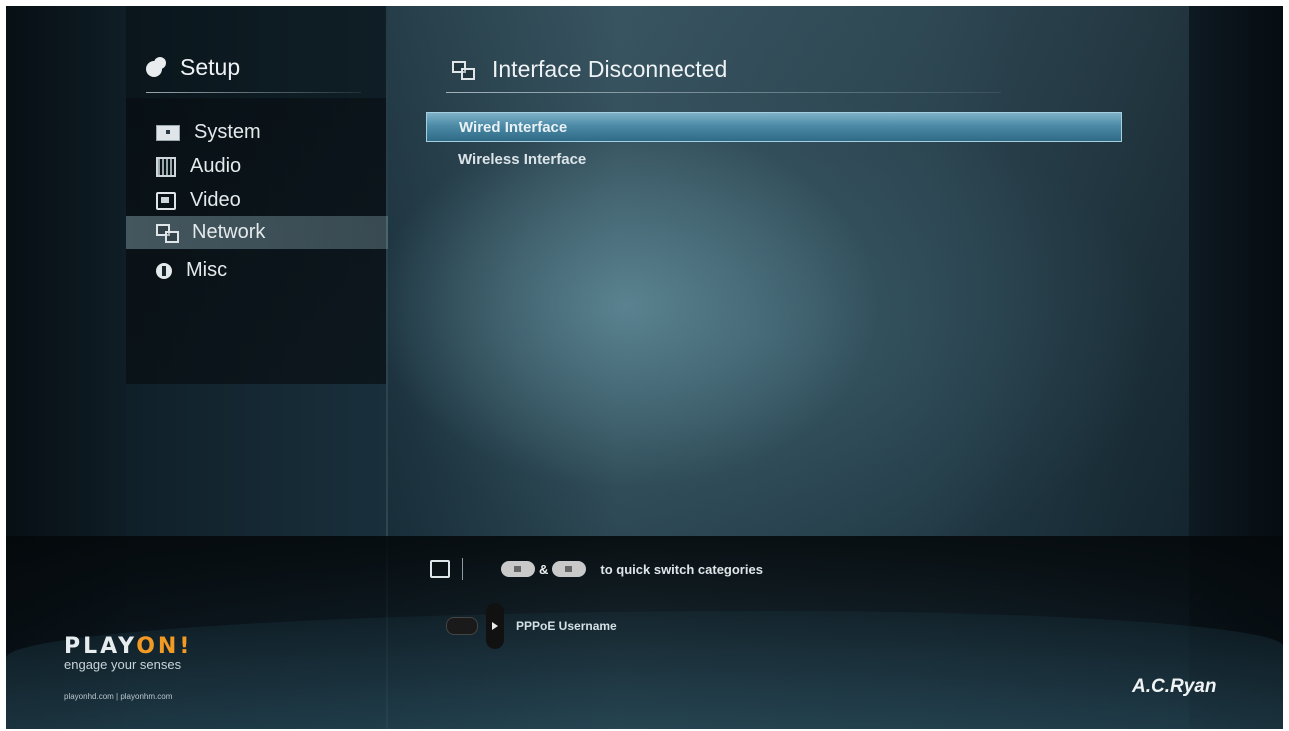  I want to click on remote-icon, so click(440, 569).